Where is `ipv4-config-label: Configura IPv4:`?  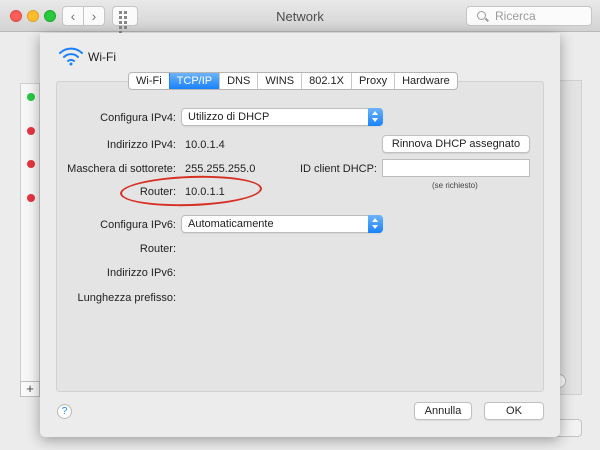 ipv4-config-label: Configura IPv4: is located at coordinates (138, 118).